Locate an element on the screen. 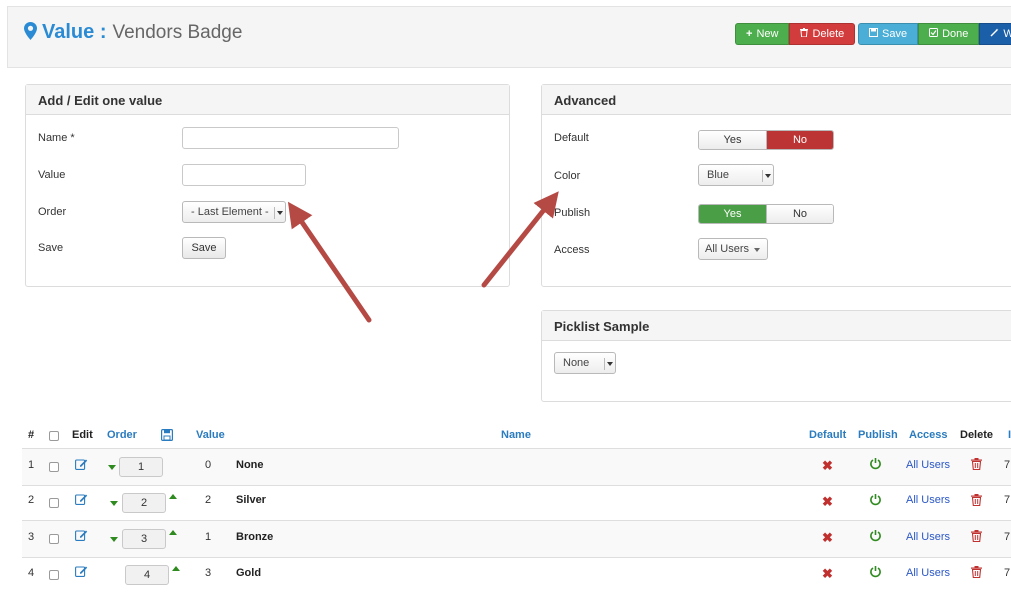 The height and width of the screenshot is (602, 1011). order-select: - Last Element - is located at coordinates (234, 212).